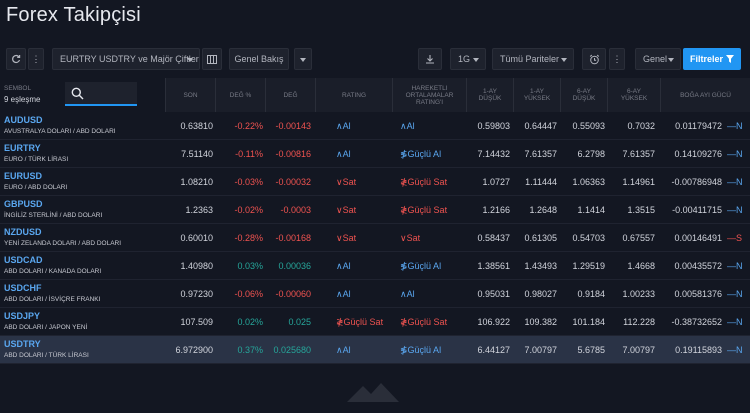 Image resolution: width=750 pixels, height=413 pixels. Describe the element at coordinates (290, 95) in the screenshot. I see `column-header-change: Değ` at that location.